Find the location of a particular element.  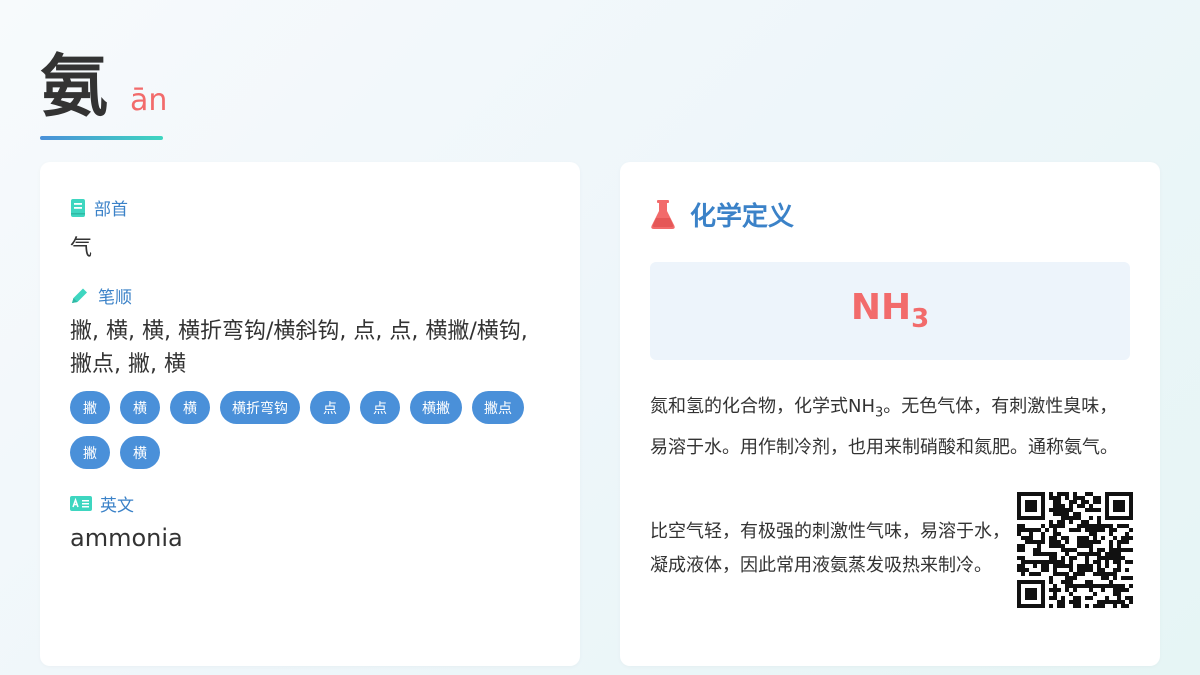

book-icon is located at coordinates (78, 207).